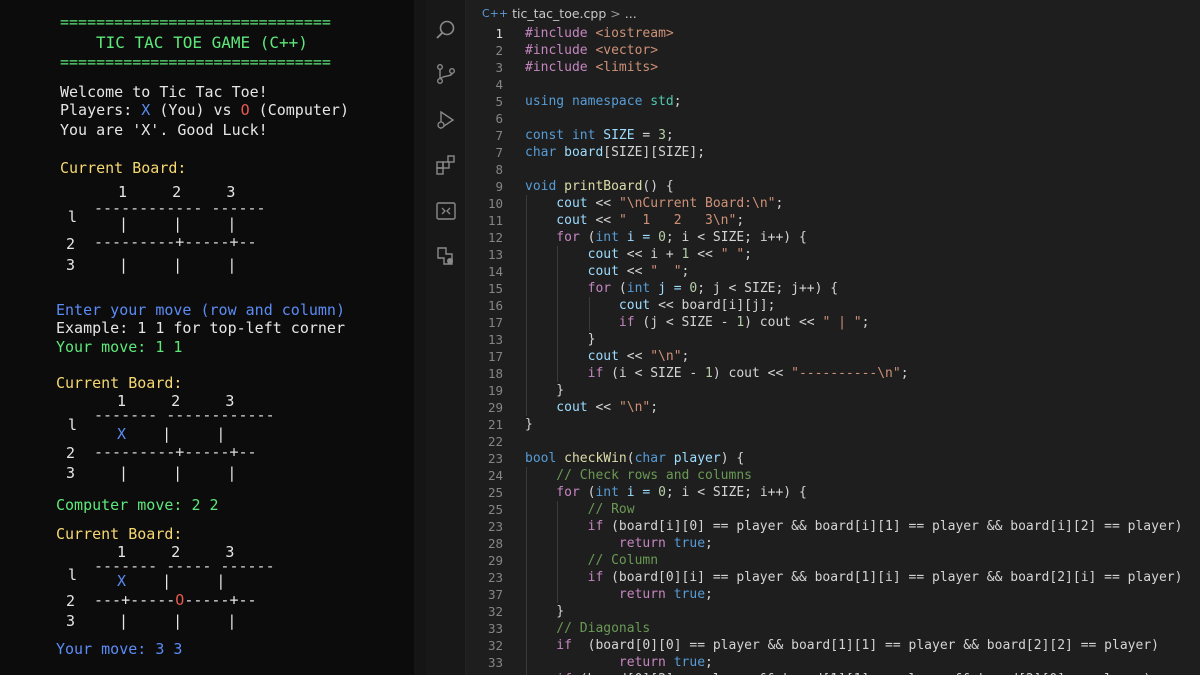  What do you see at coordinates (833, 611) in the screenshot?
I see `code-line: 32 }` at bounding box center [833, 611].